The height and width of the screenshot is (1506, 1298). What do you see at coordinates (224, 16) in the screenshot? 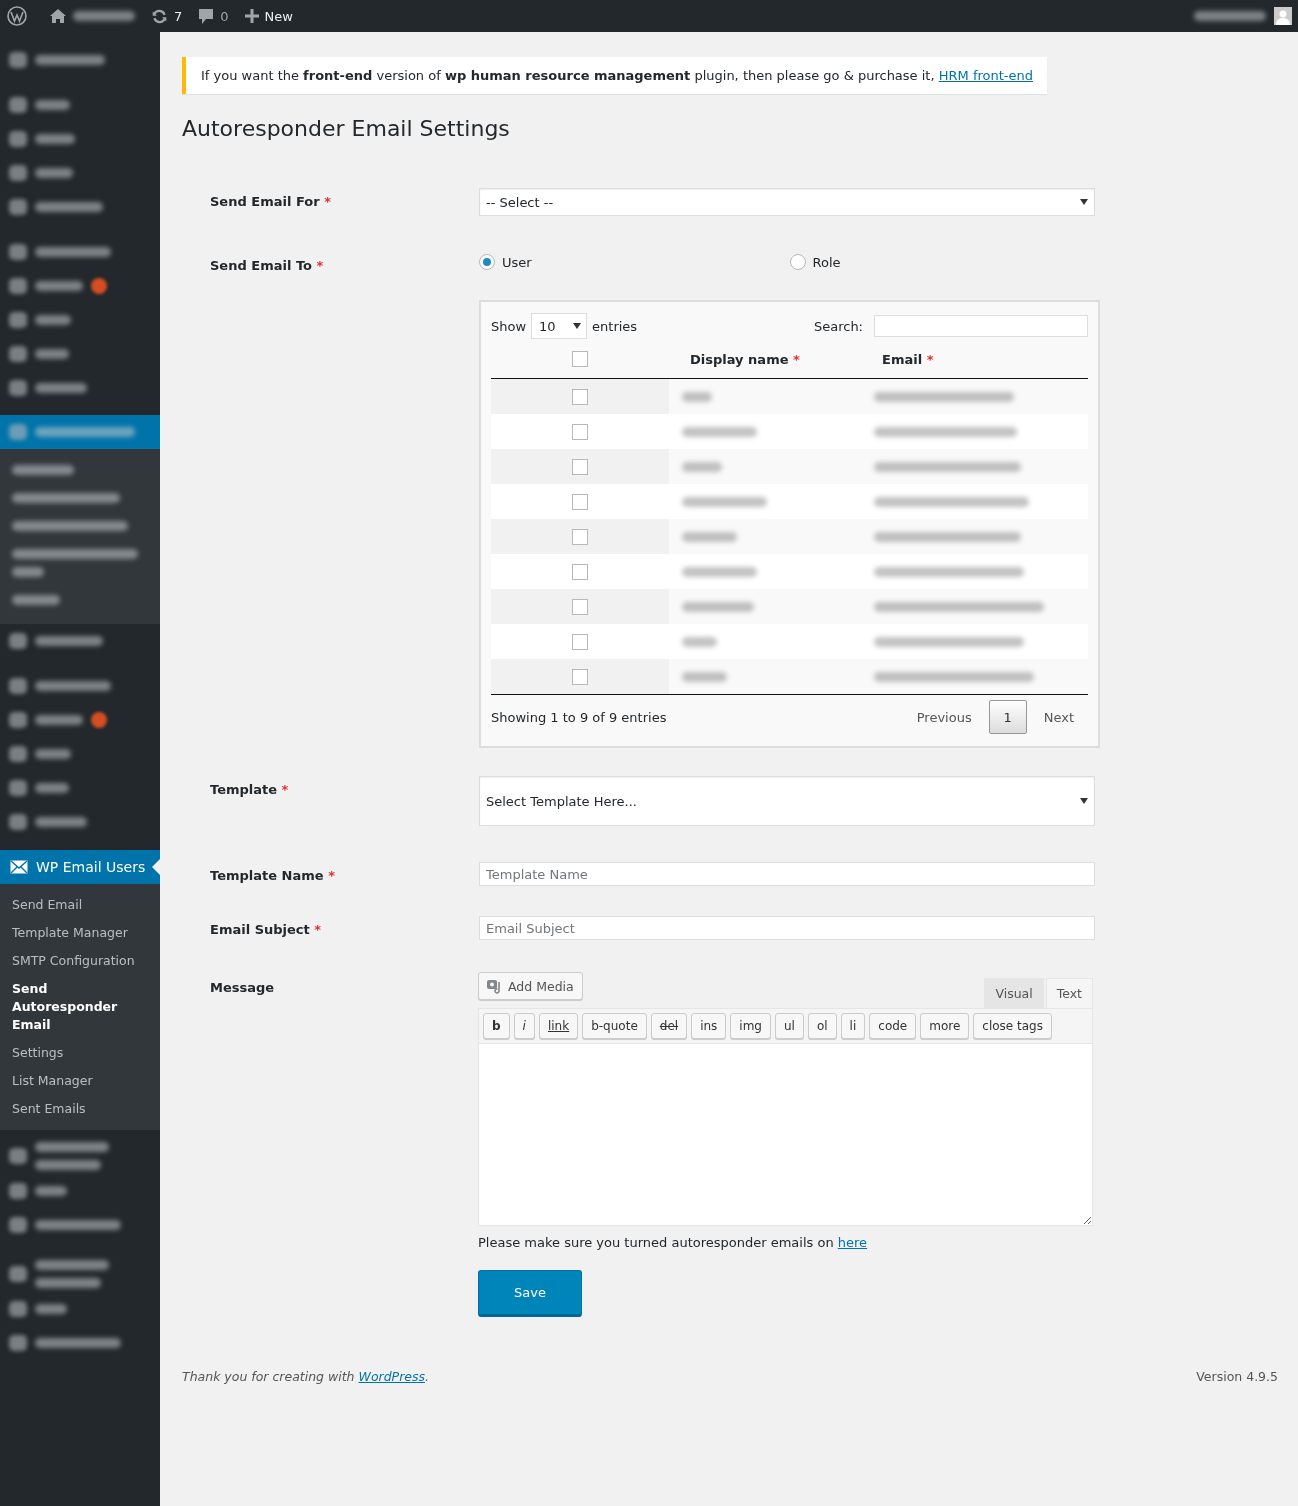
I see `comment-count: 0` at bounding box center [224, 16].